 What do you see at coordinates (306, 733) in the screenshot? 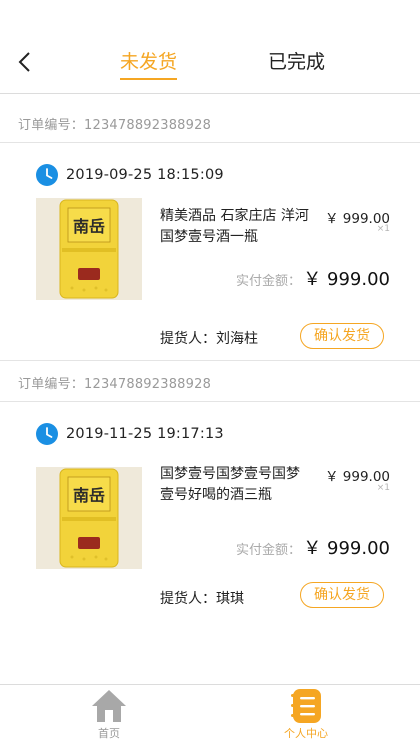
I see `tabbar-profile-label: 个人中心` at bounding box center [306, 733].